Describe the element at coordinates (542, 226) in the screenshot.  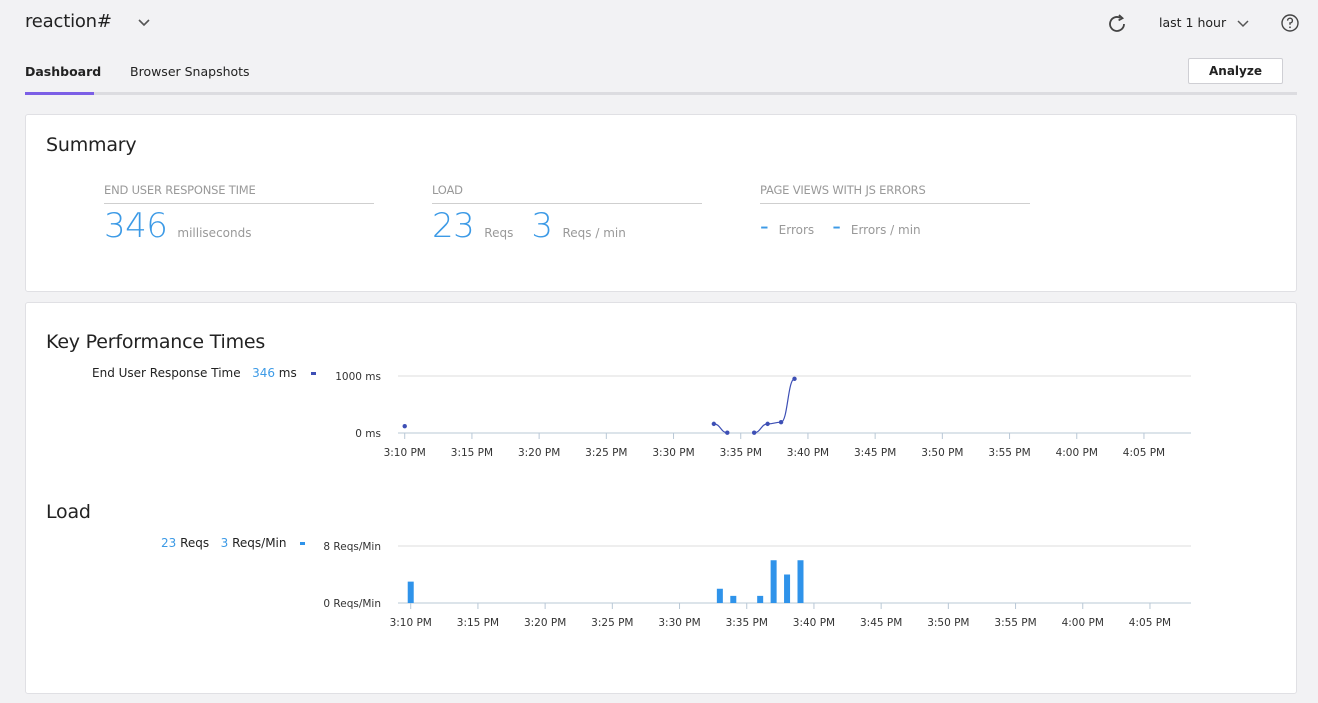
I see `load-rate-value: 3` at that location.